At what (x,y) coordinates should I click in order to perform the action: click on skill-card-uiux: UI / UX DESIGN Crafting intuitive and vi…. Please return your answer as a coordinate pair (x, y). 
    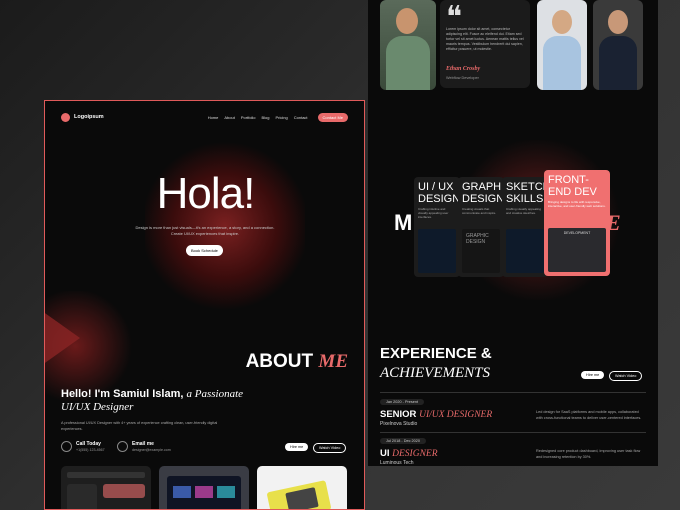
    Looking at the image, I should click on (437, 227).